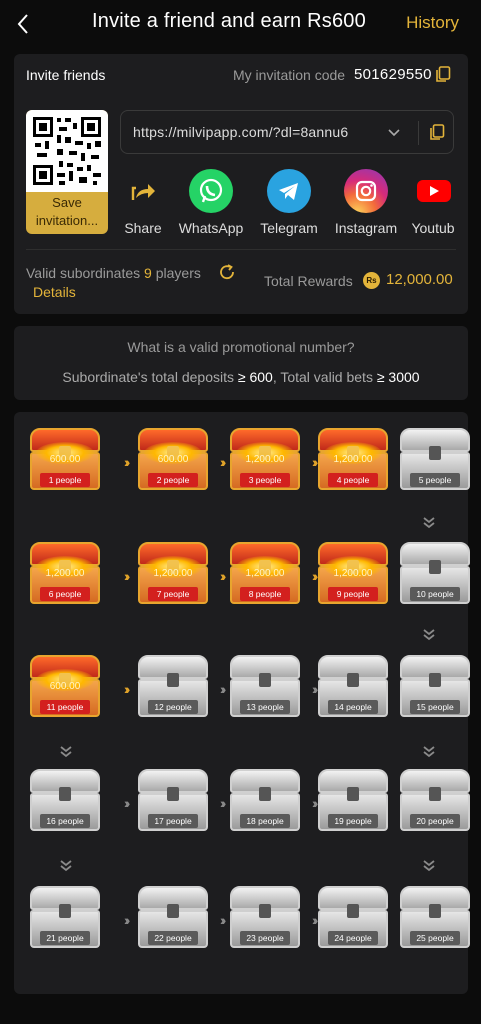  Describe the element at coordinates (211, 228) in the screenshot. I see `whatsapp-label: WhatsApp` at that location.